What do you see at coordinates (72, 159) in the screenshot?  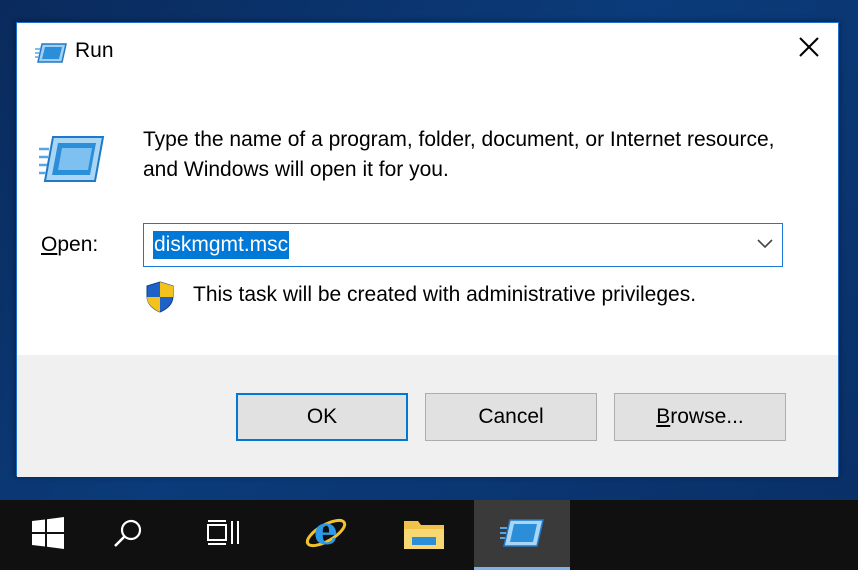 I see `run-icon` at bounding box center [72, 159].